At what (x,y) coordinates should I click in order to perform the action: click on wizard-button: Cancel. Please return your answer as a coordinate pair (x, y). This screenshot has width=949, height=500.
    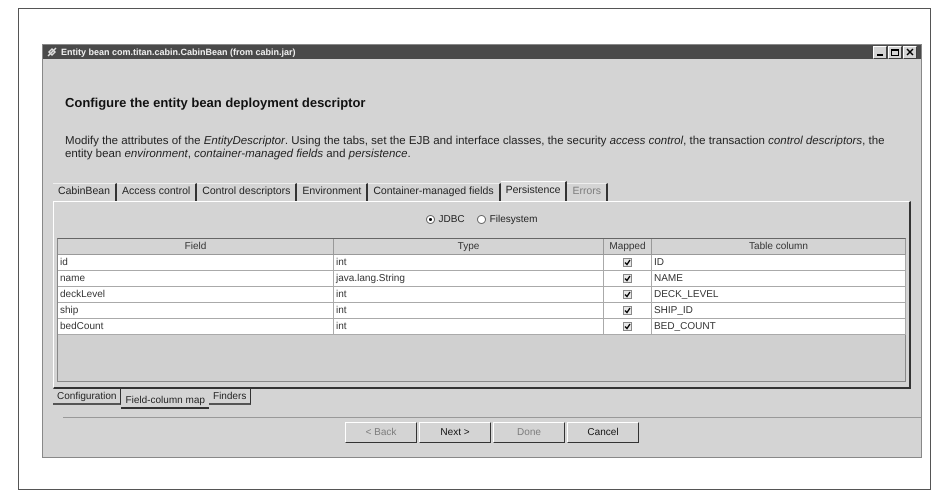
    Looking at the image, I should click on (603, 432).